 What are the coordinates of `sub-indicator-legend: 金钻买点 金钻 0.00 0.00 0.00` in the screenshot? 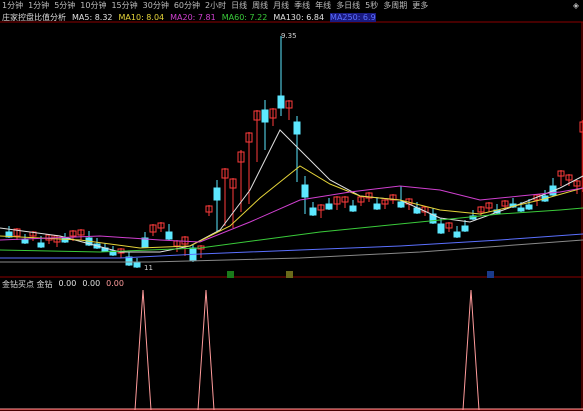 It's located at (66, 284).